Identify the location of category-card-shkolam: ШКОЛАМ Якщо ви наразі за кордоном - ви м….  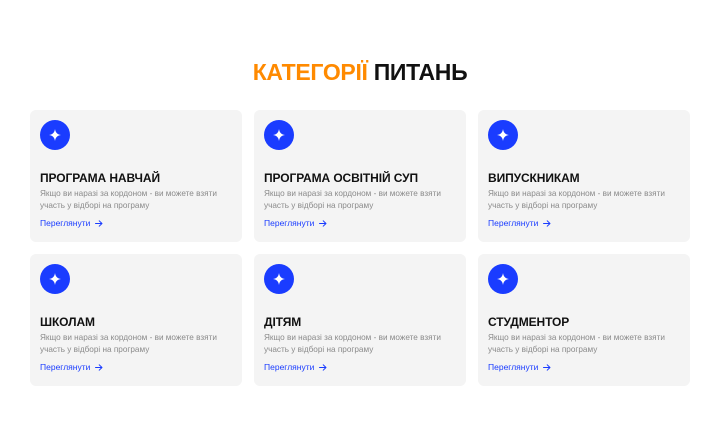
(136, 320).